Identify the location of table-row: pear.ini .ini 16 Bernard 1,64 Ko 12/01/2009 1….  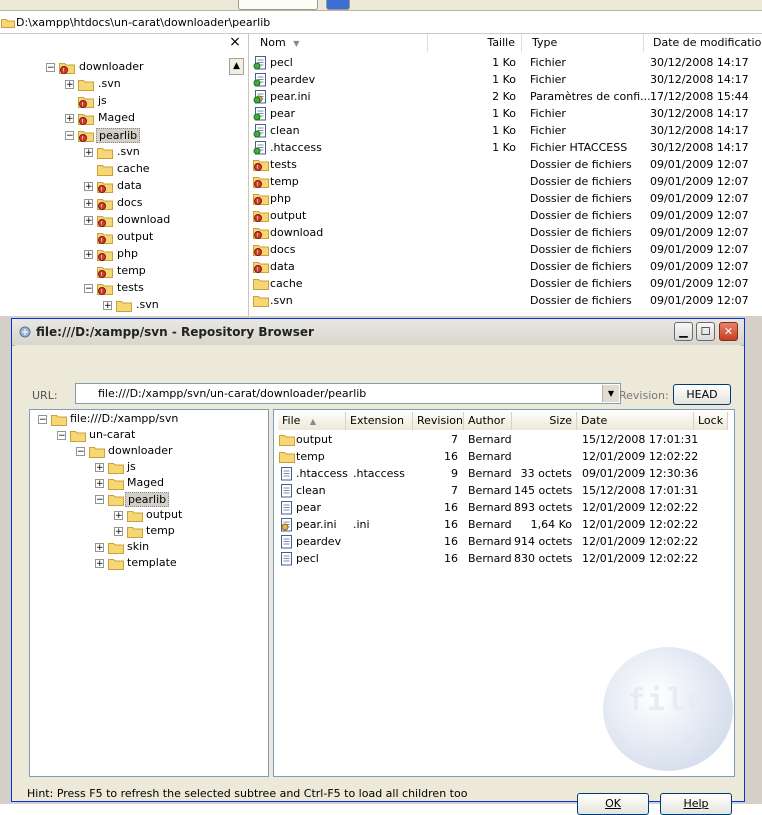
(504, 524).